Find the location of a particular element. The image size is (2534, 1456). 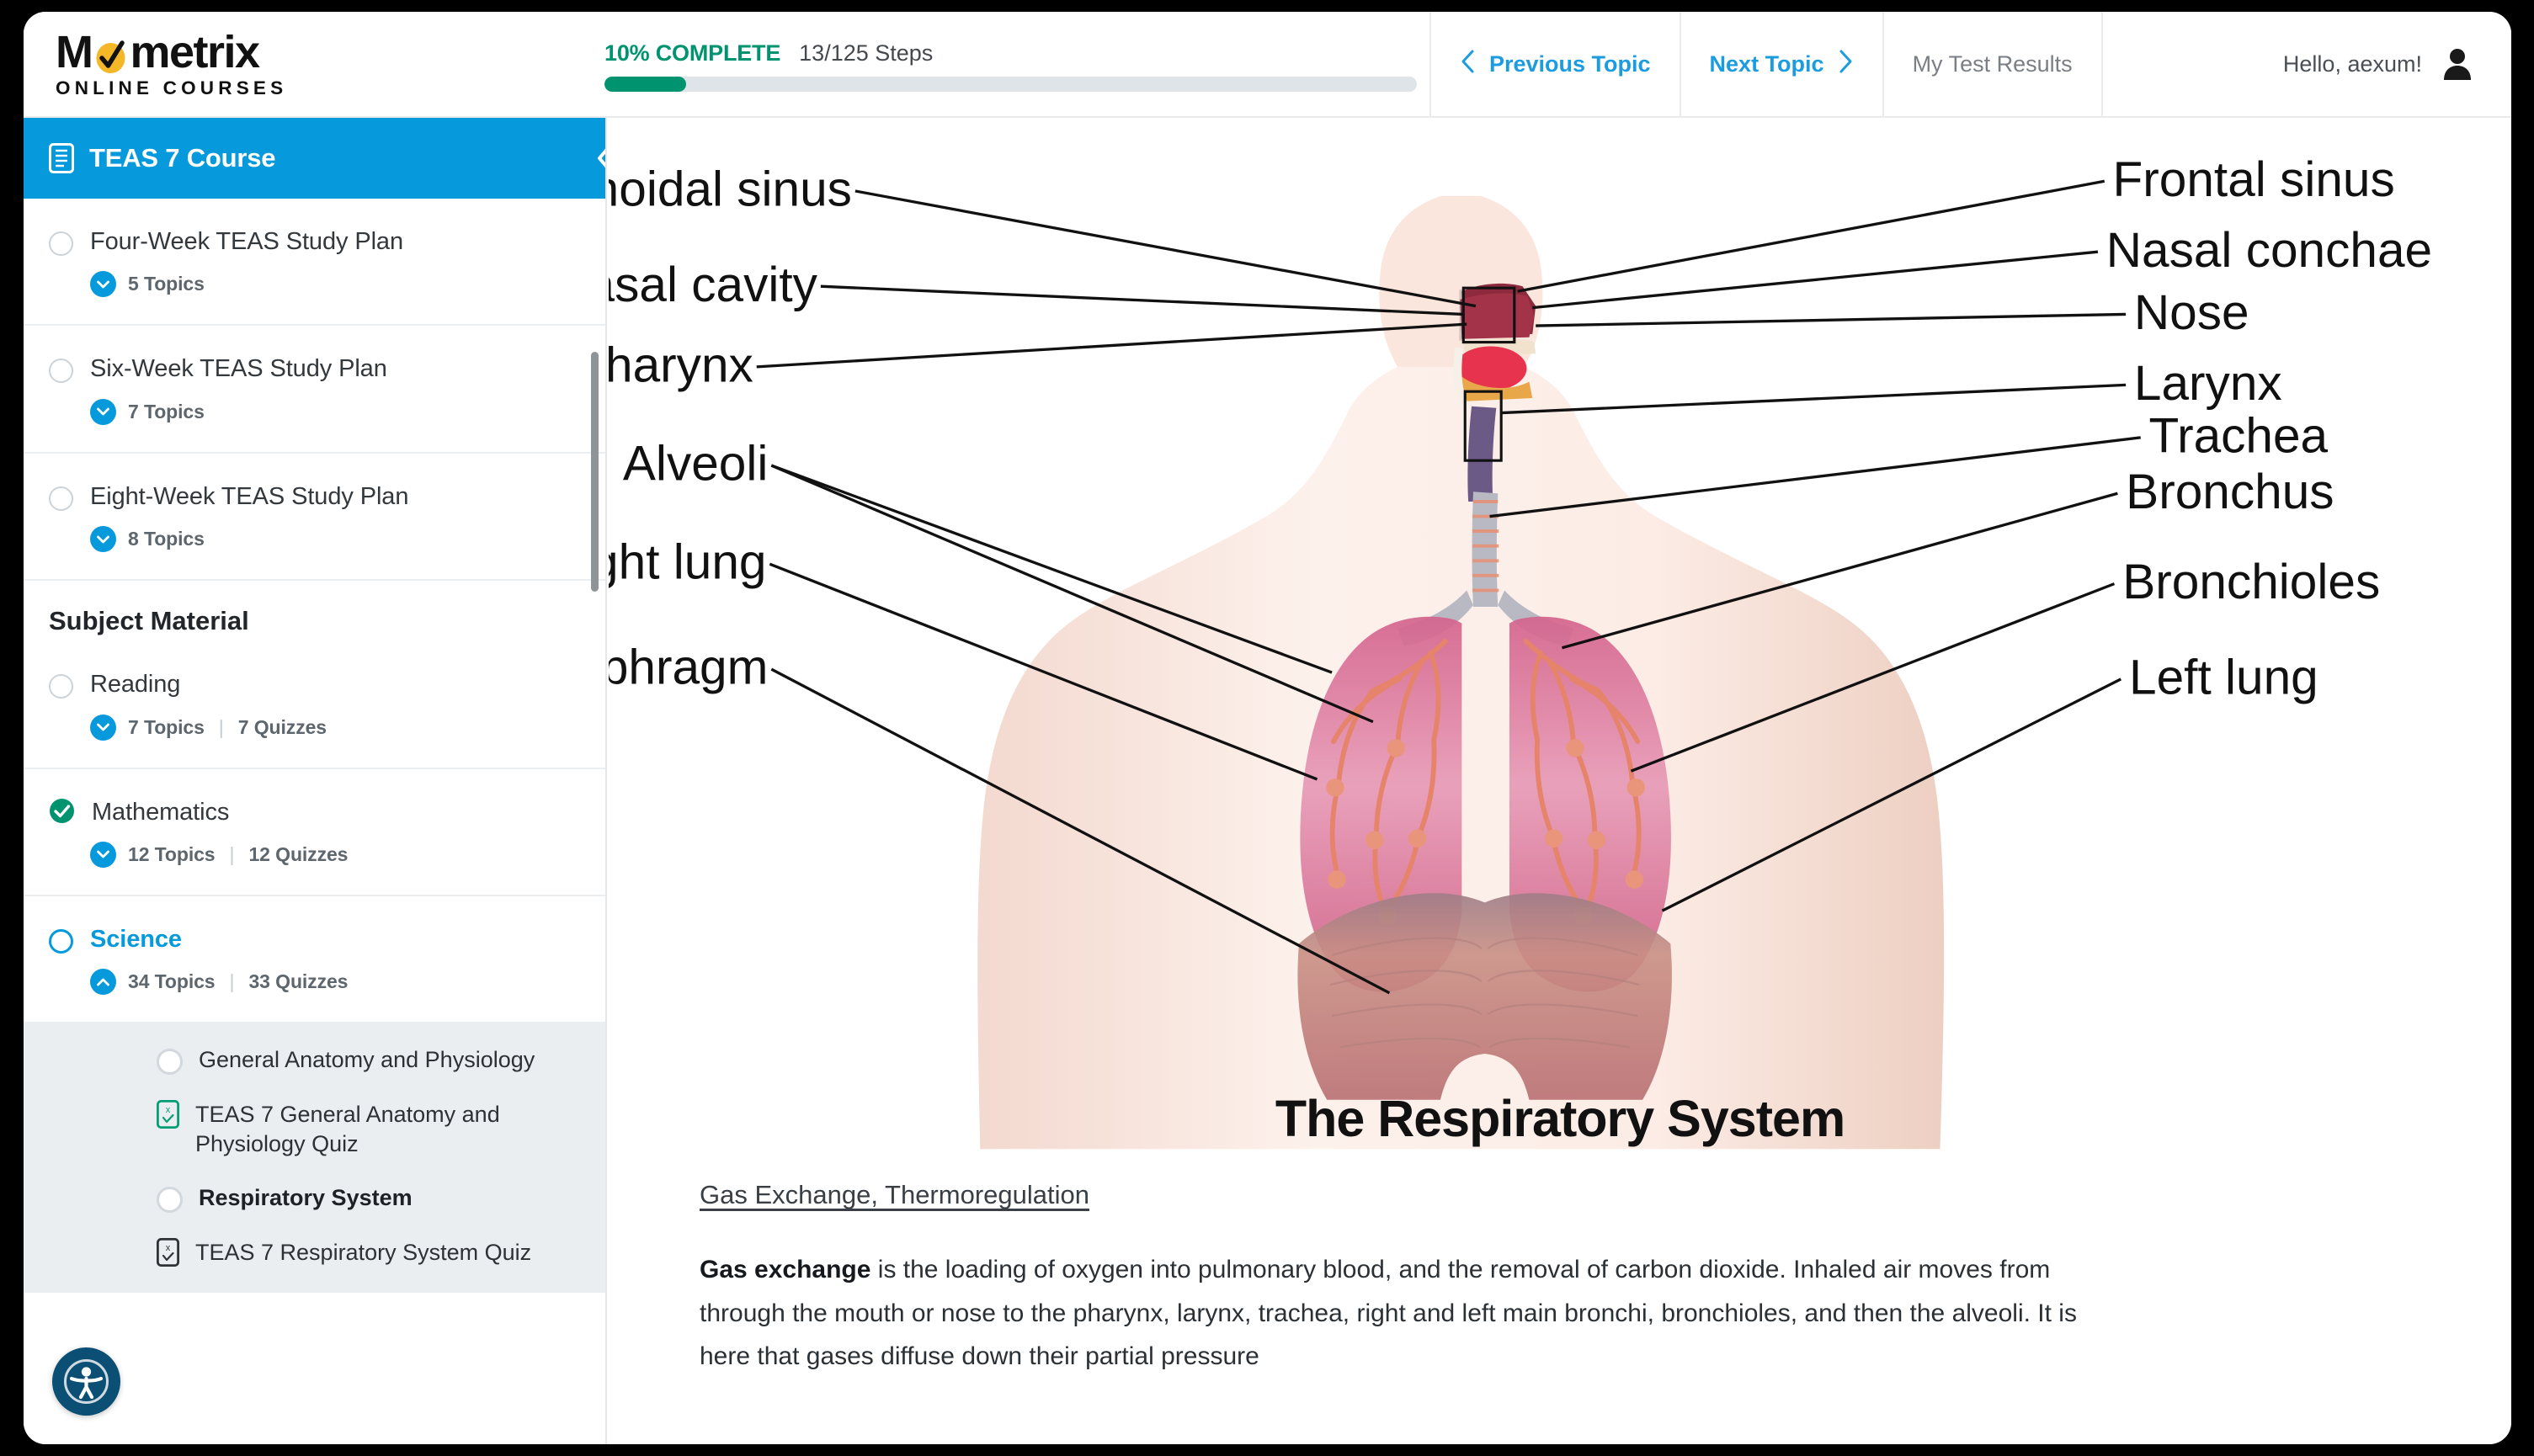

sidebar-topic-label: General Anatomy and Physiology is located at coordinates (367, 1060).